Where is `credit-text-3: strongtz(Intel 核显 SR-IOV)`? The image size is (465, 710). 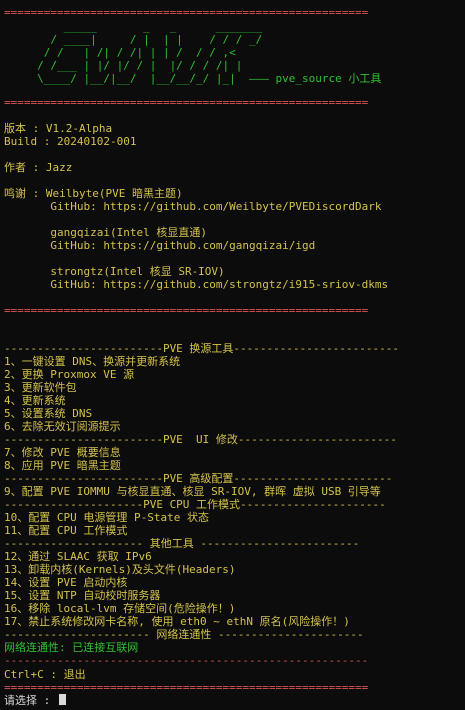 credit-text-3: strongtz(Intel 核显 SR-IOV) is located at coordinates (114, 271).